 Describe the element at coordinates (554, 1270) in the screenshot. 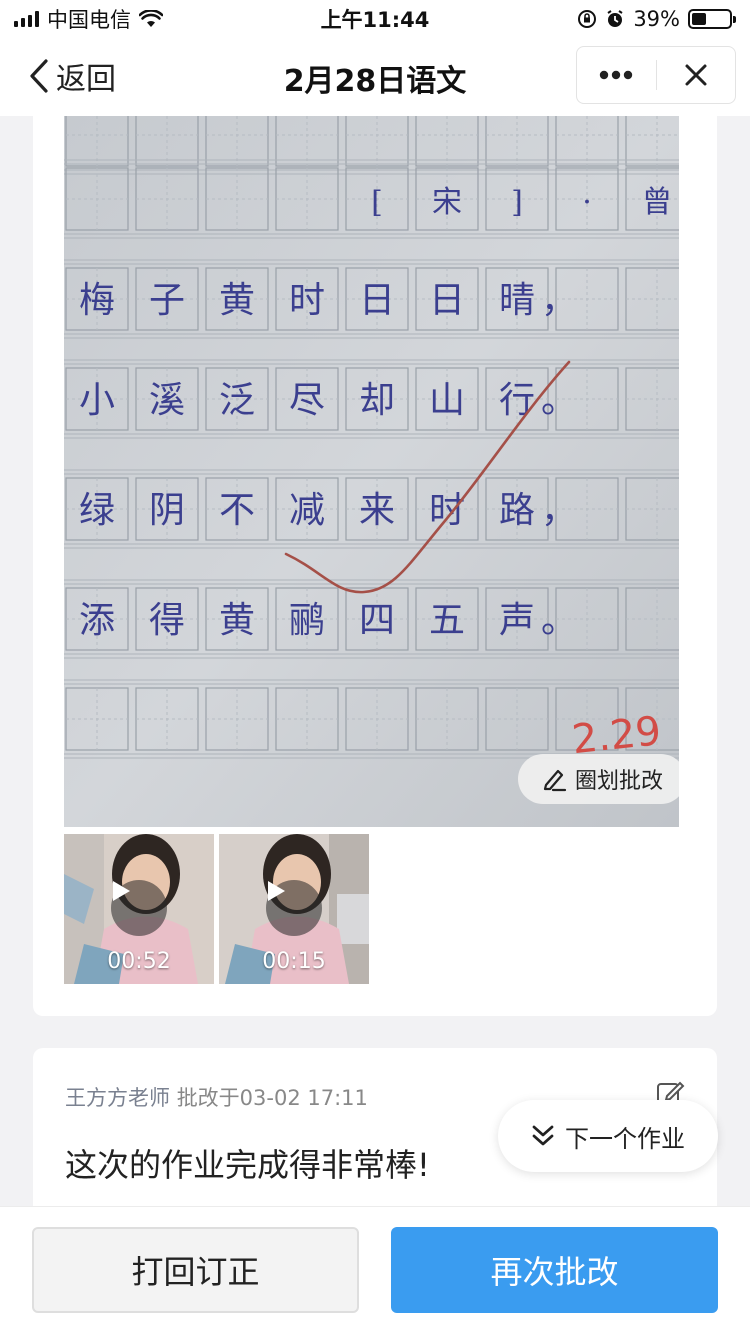

I see `regrade-button: 再次批改` at that location.